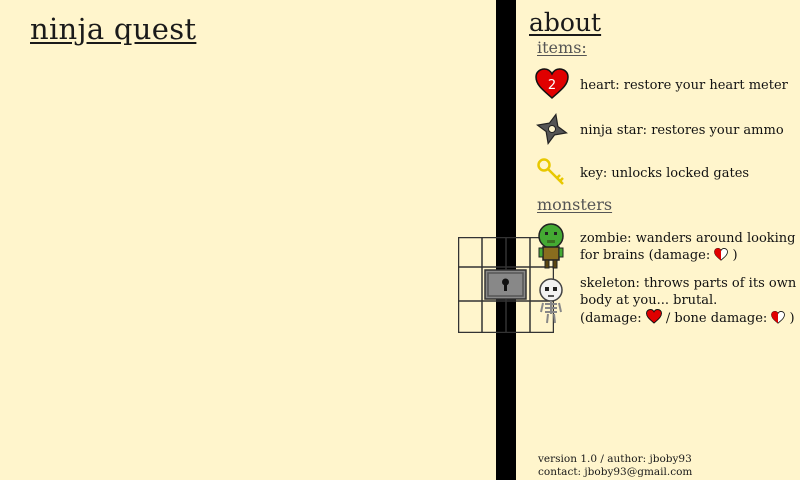 The width and height of the screenshot is (800, 480). I want to click on monsters-heading: monsters, so click(575, 204).